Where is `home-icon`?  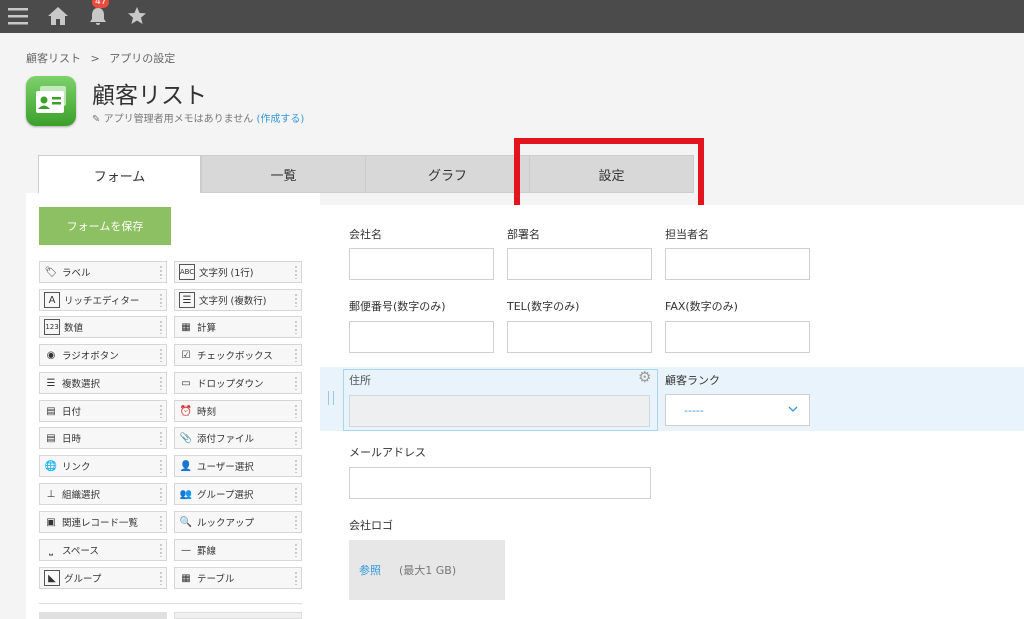 home-icon is located at coordinates (58, 16).